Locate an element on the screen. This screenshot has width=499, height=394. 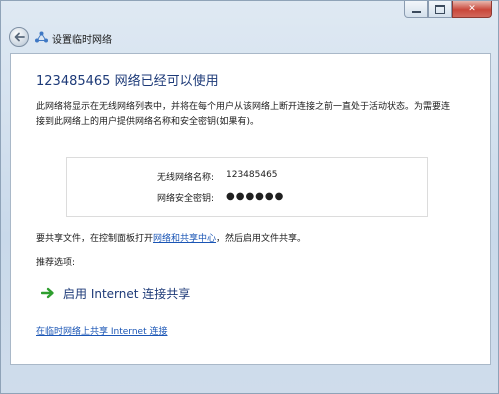
title-bar: 设置临时网络 is located at coordinates (249, 38).